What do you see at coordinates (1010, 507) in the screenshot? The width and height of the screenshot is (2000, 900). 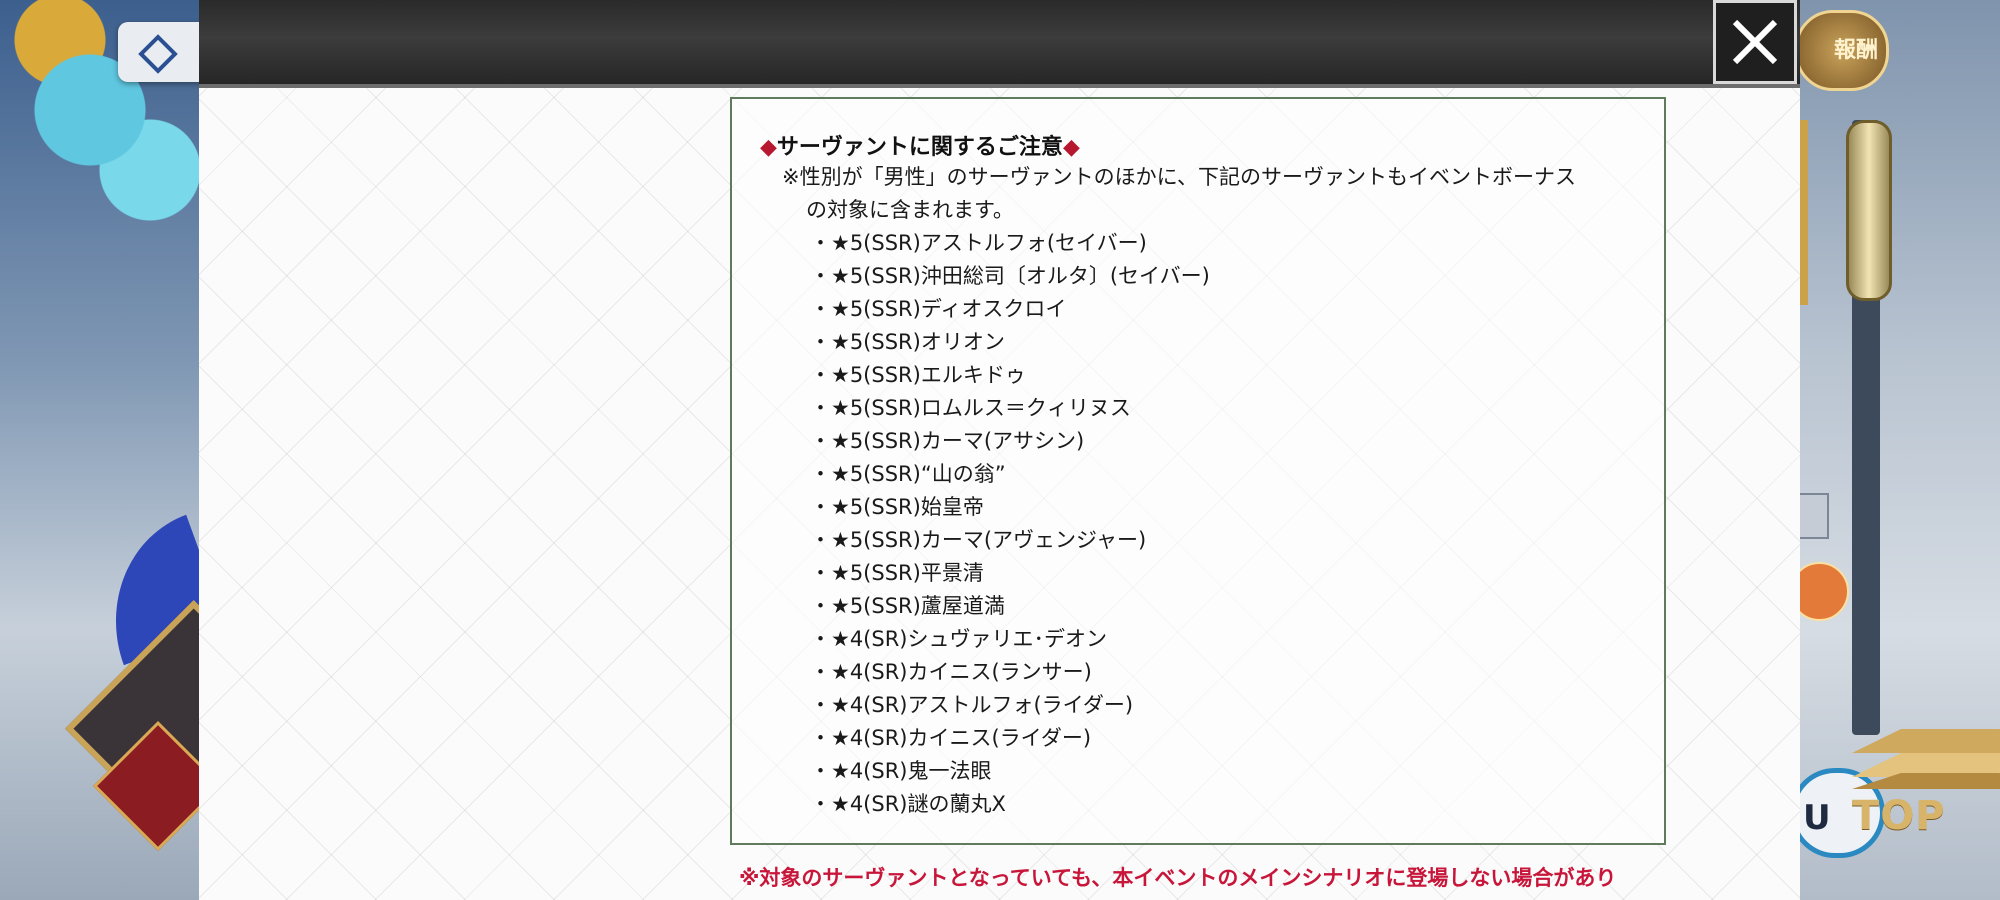 I see `list-item: ★5(SSR)始皇帝` at bounding box center [1010, 507].